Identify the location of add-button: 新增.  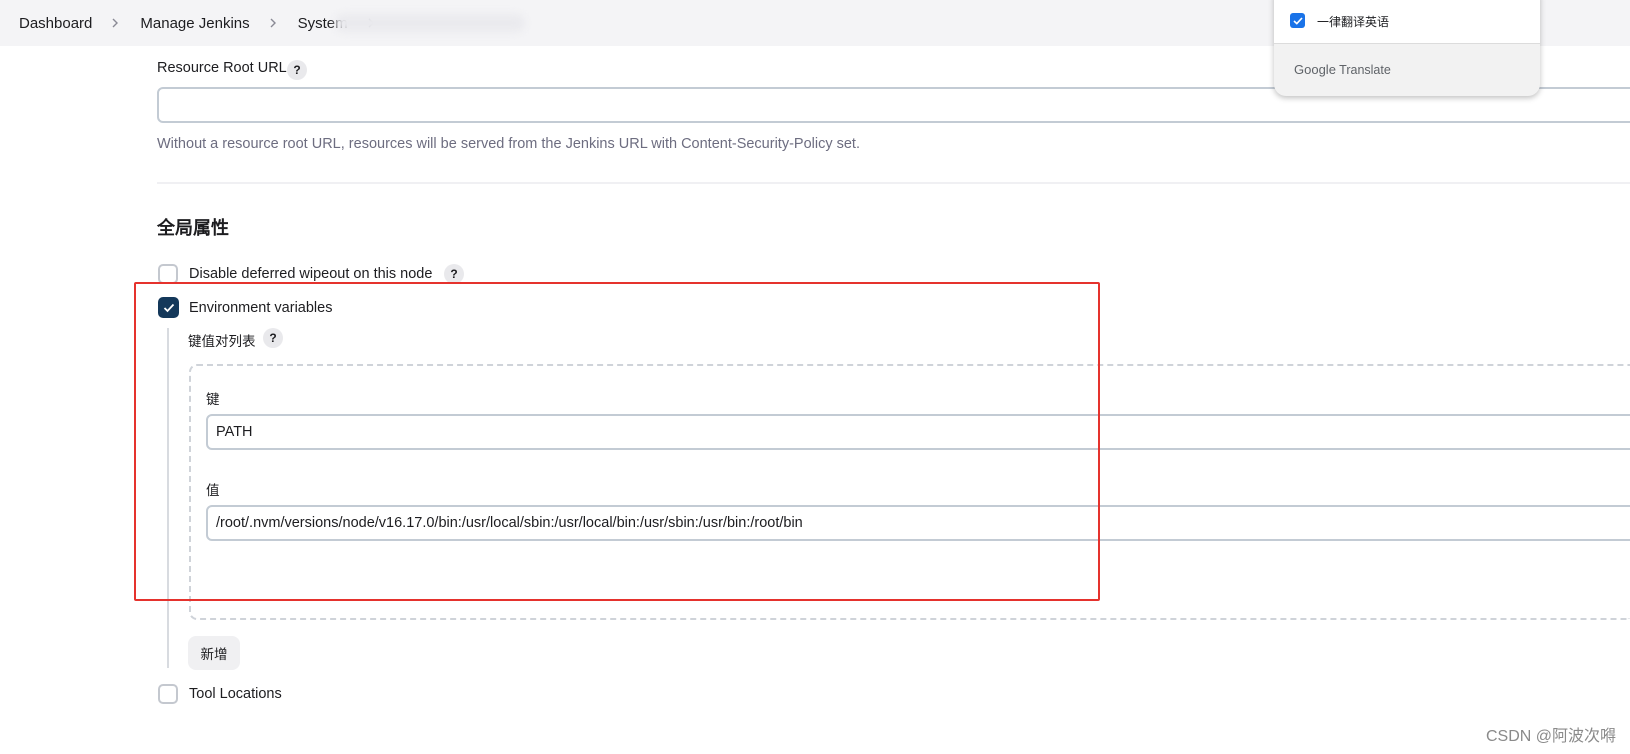
(214, 653).